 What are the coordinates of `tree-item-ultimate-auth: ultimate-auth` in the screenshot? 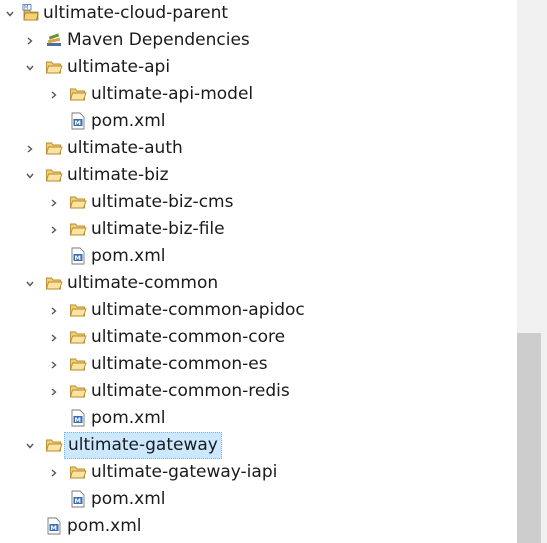 It's located at (258, 148).